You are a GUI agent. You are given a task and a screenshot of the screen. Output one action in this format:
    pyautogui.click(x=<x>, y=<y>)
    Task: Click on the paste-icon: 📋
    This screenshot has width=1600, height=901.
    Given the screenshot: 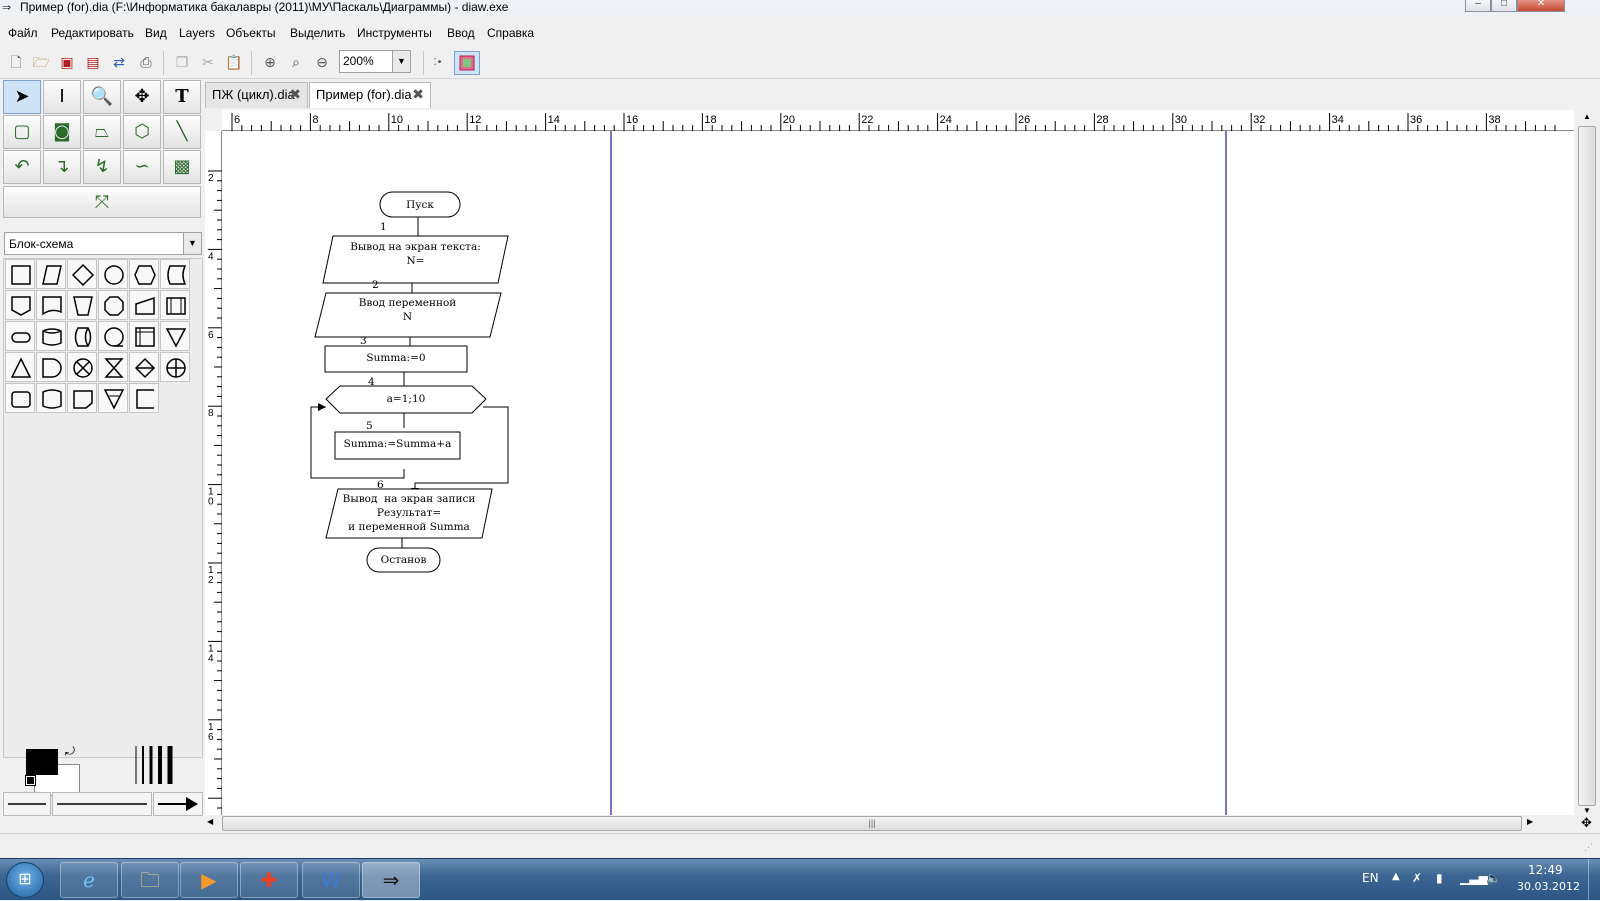 What is the action you would take?
    pyautogui.click(x=234, y=63)
    